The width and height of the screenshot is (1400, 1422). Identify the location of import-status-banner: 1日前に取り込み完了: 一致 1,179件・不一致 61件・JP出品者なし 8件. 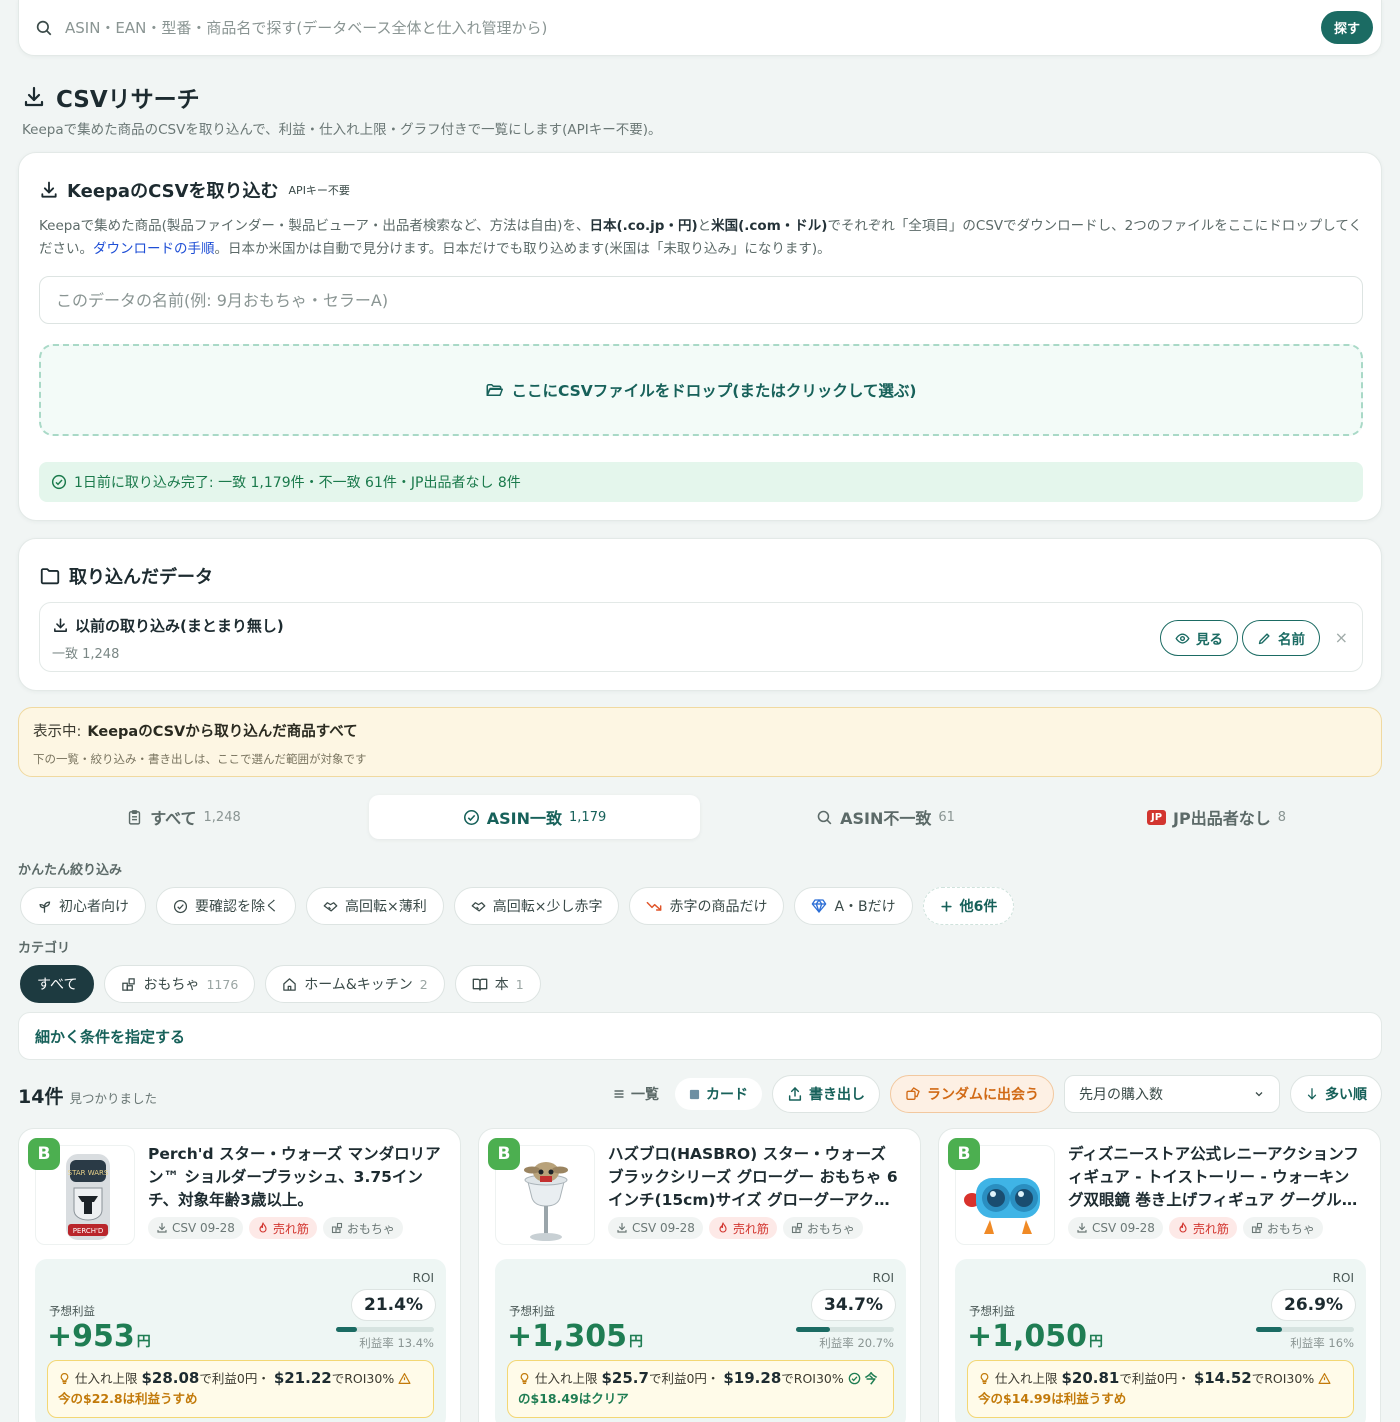
(701, 482).